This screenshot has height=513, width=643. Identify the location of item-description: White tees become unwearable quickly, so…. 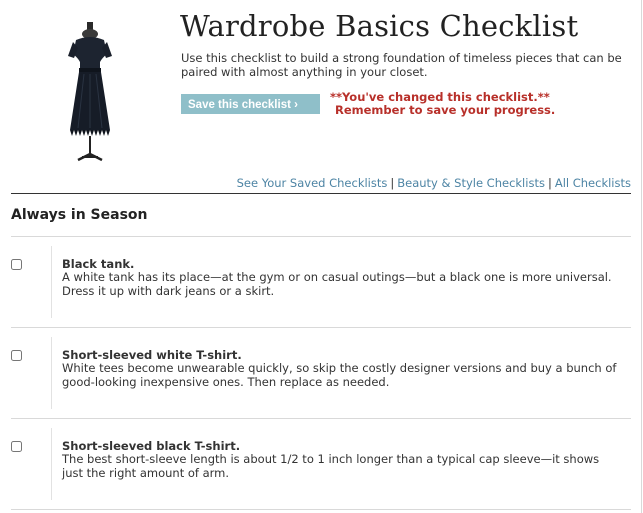
(339, 375).